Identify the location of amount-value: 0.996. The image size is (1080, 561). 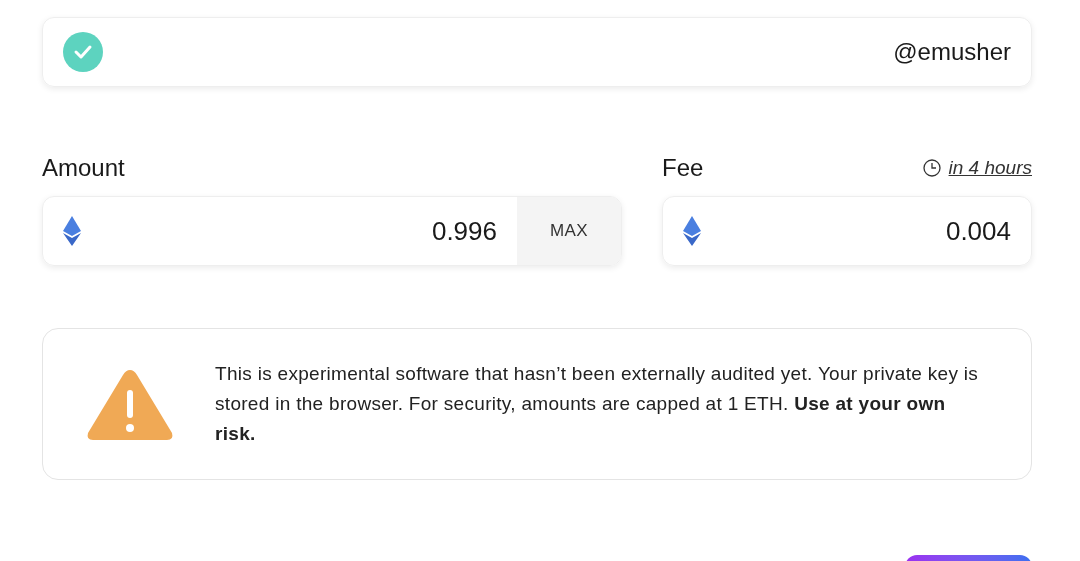
(464, 231).